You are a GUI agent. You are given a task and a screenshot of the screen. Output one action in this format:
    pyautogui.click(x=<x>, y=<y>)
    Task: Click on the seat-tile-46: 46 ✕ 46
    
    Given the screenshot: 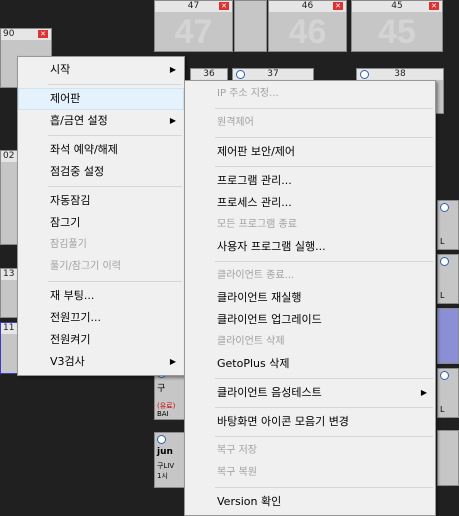 What is the action you would take?
    pyautogui.click(x=307, y=26)
    